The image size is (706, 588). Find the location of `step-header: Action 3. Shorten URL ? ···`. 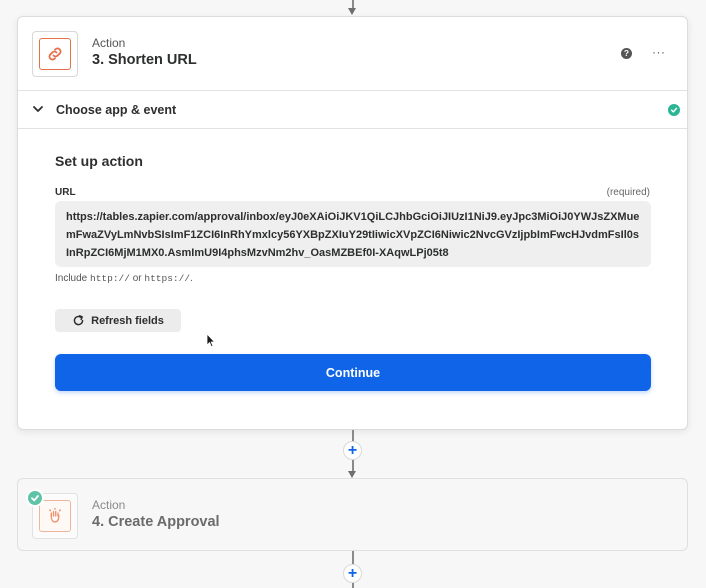

step-header: Action 3. Shorten URL ? ··· is located at coordinates (352, 53).